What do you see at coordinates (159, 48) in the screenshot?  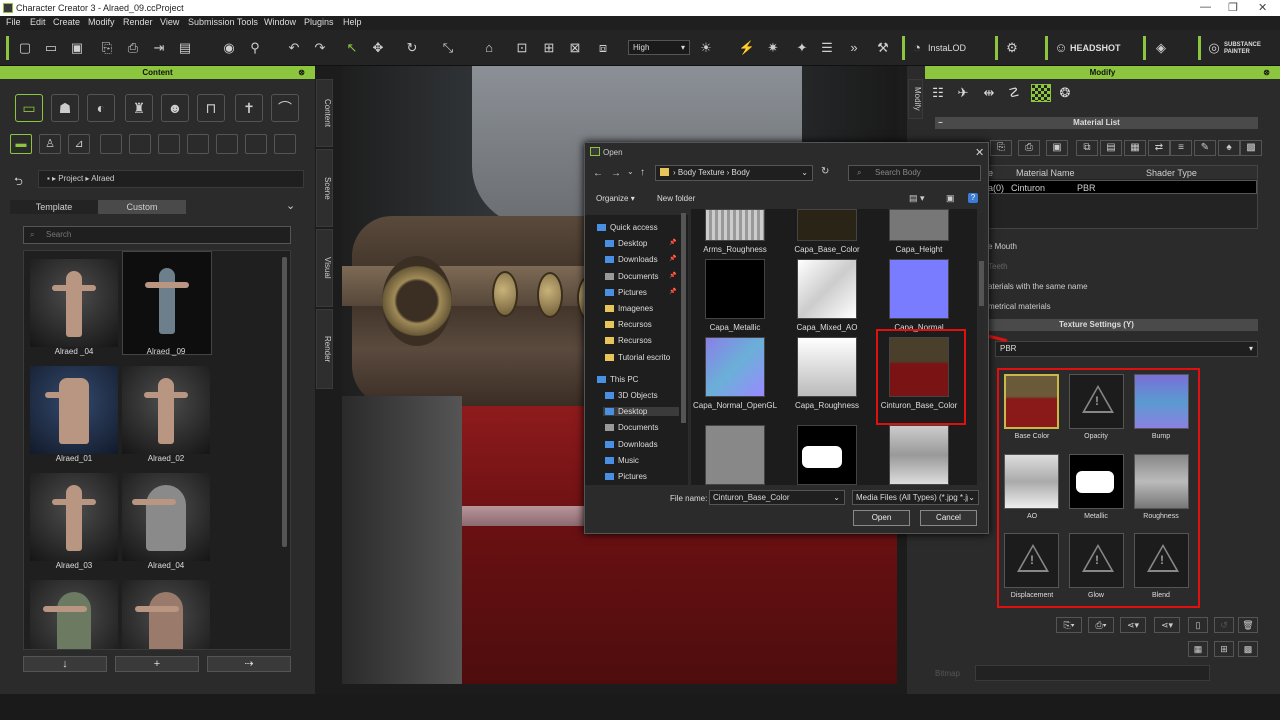 I see `send-icon: ⇥` at bounding box center [159, 48].